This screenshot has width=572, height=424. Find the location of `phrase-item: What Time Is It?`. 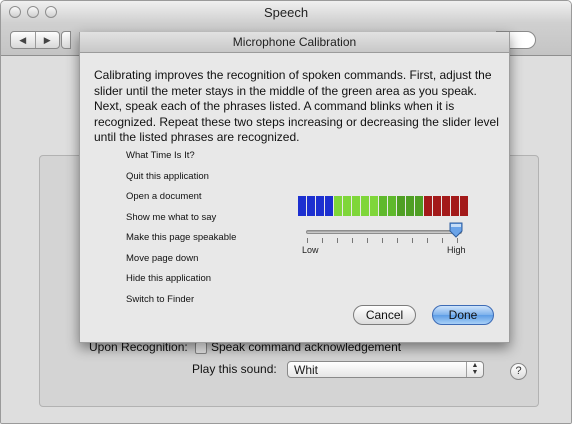

phrase-item: What Time Is It? is located at coordinates (160, 155).